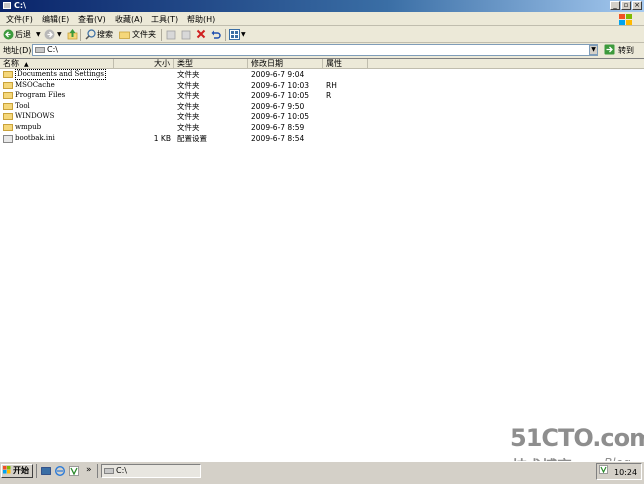 This screenshot has height=484, width=644. Describe the element at coordinates (278, 74) in the screenshot. I see `file-modified: 2009-6-7 9:04` at that location.